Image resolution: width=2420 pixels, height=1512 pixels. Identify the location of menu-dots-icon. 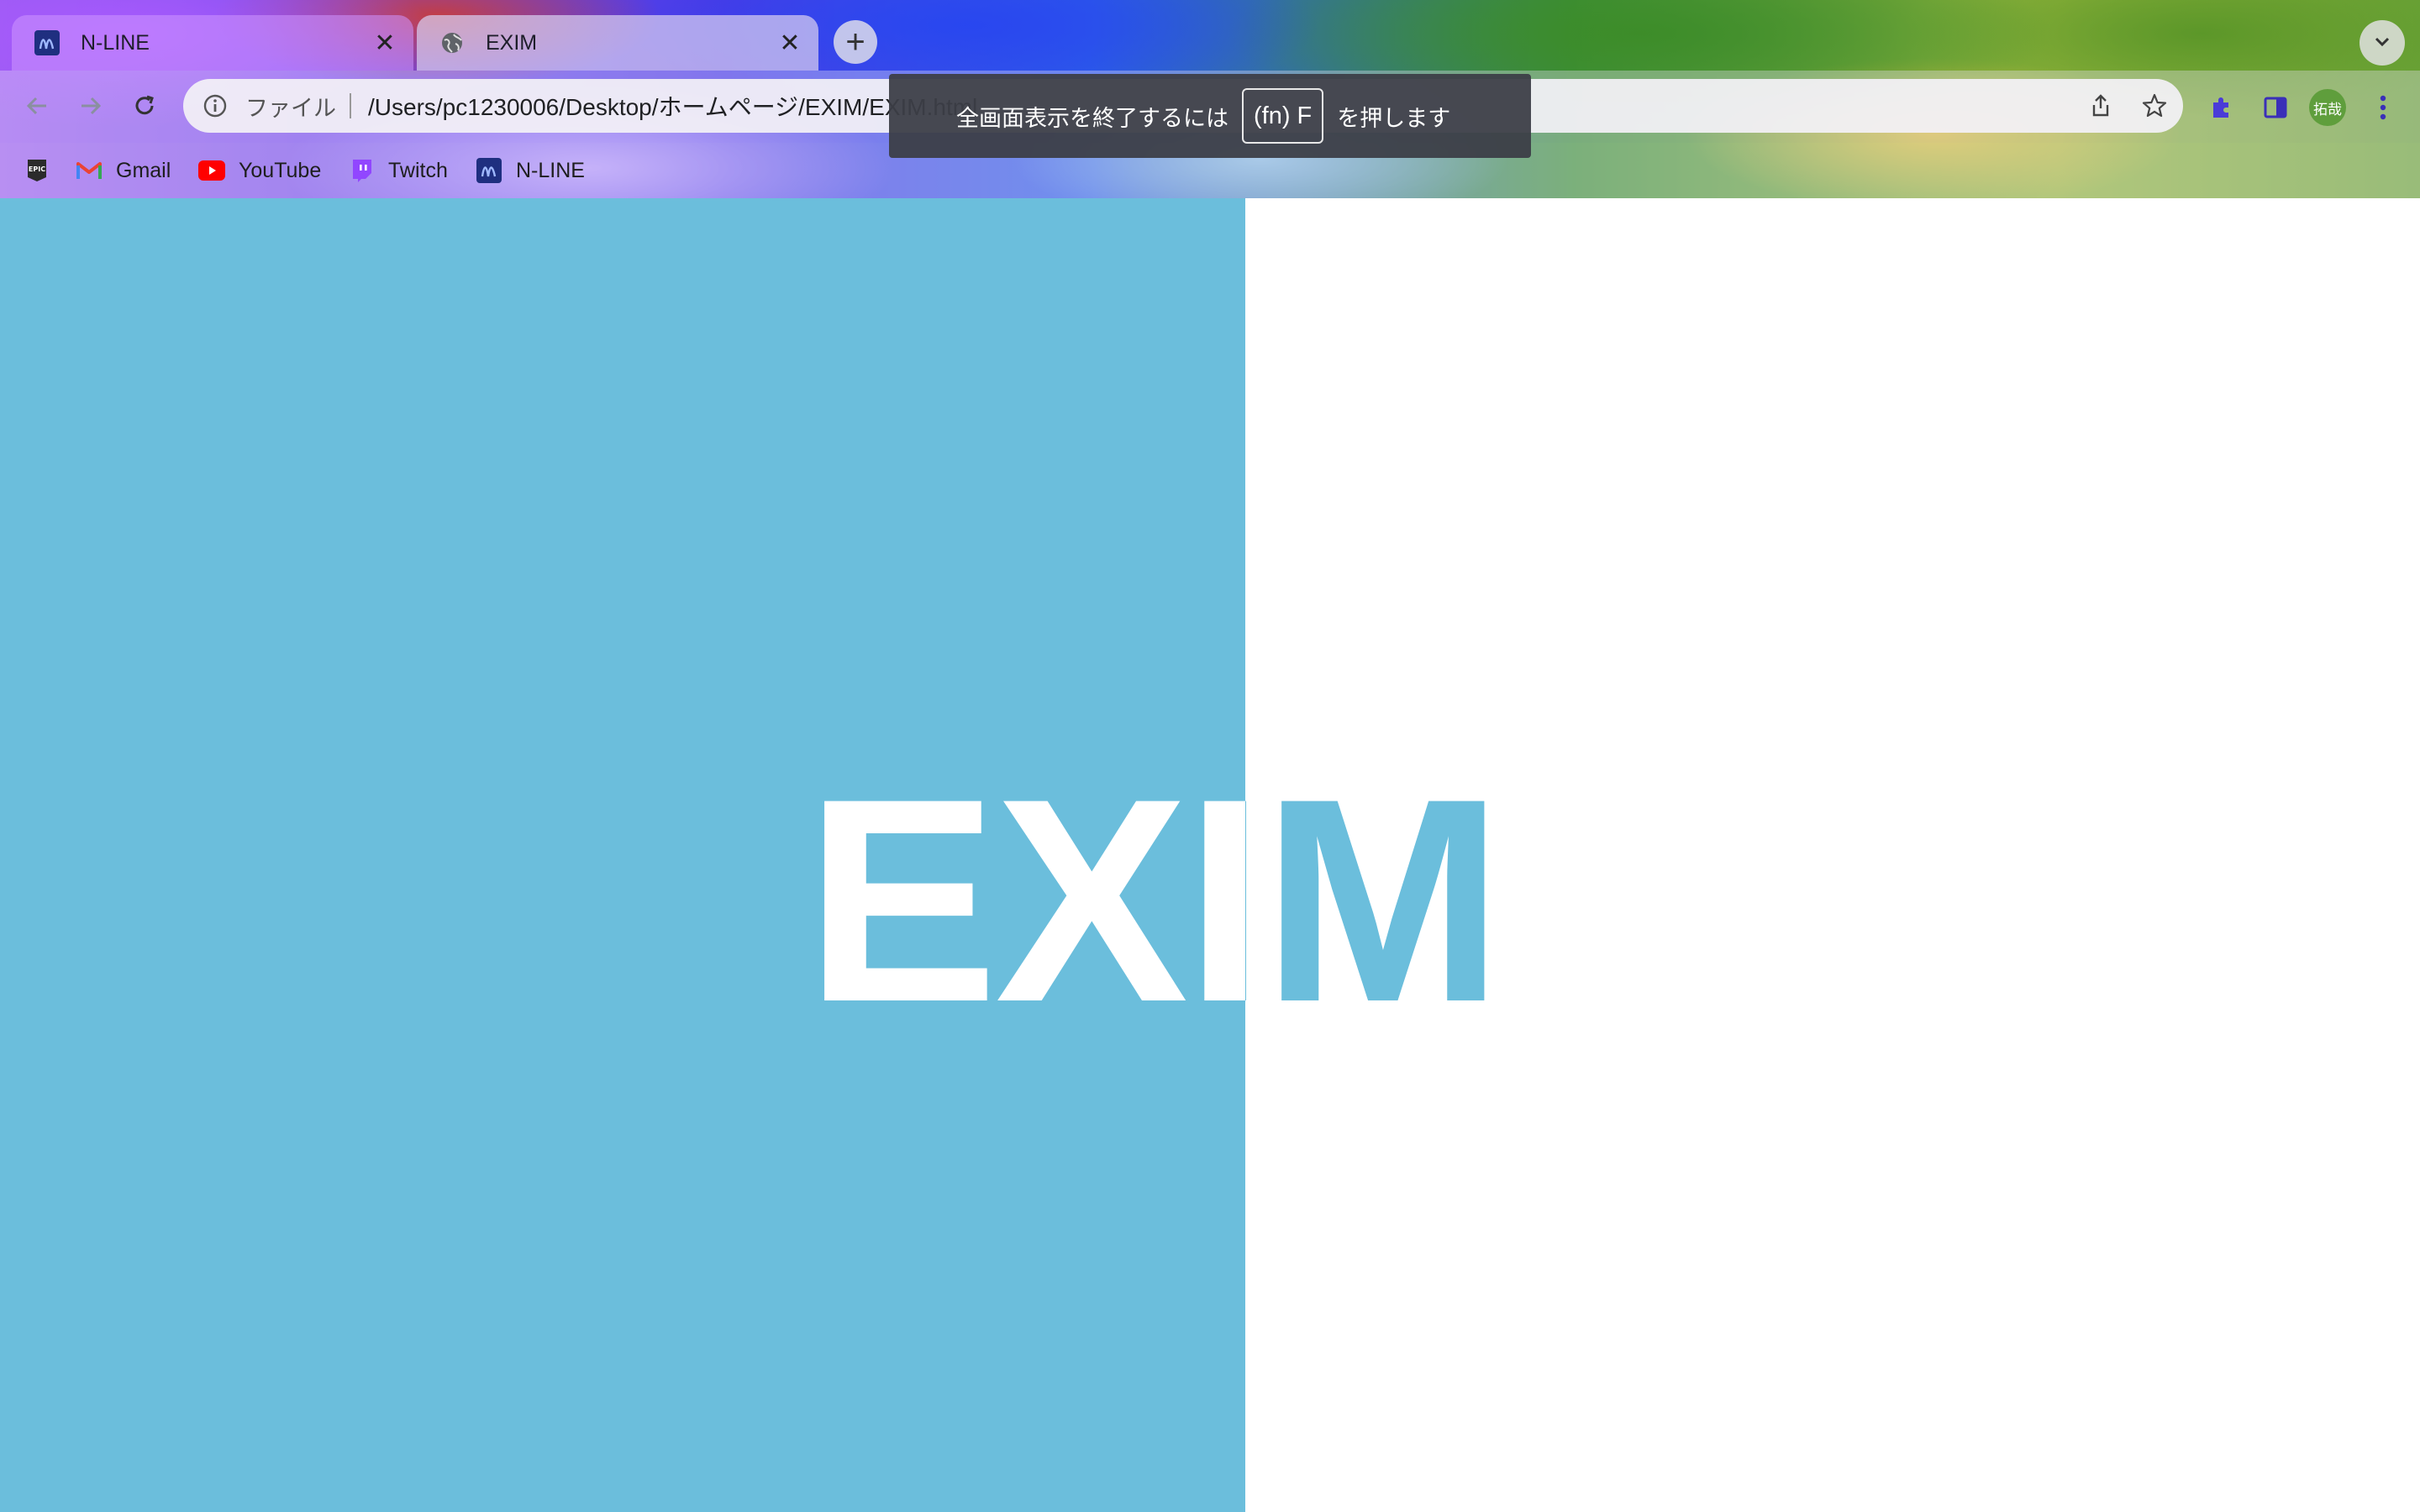
(2384, 107).